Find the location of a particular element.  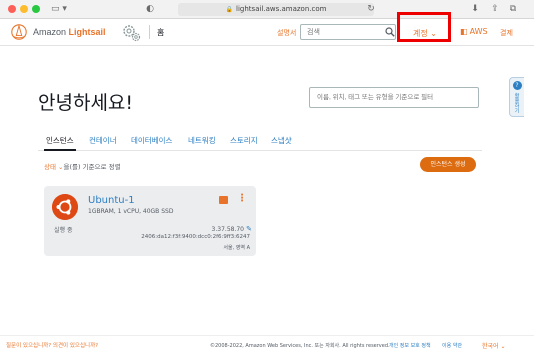

instance-state: 실행 중 is located at coordinates (63, 230).